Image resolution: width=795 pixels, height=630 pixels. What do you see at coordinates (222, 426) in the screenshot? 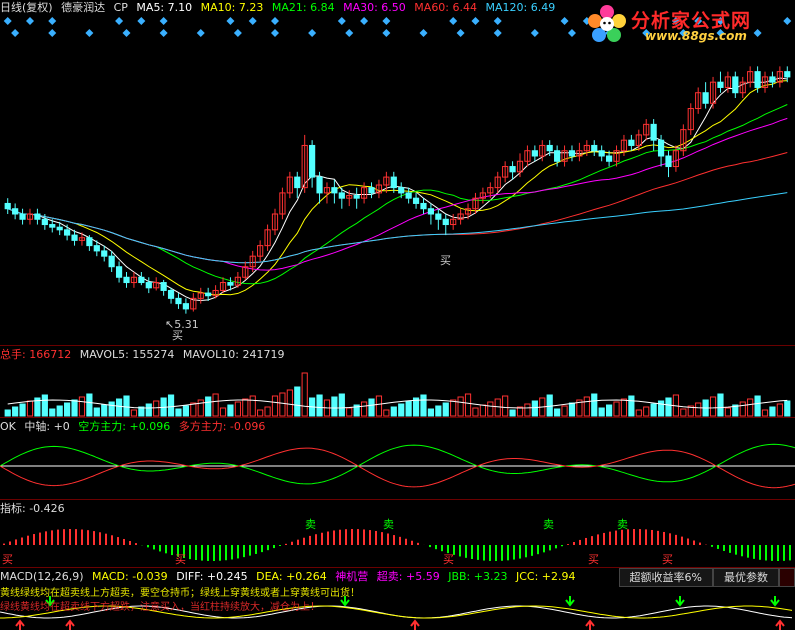
I see `long-main-value: 多方主力: -0.096` at bounding box center [222, 426].